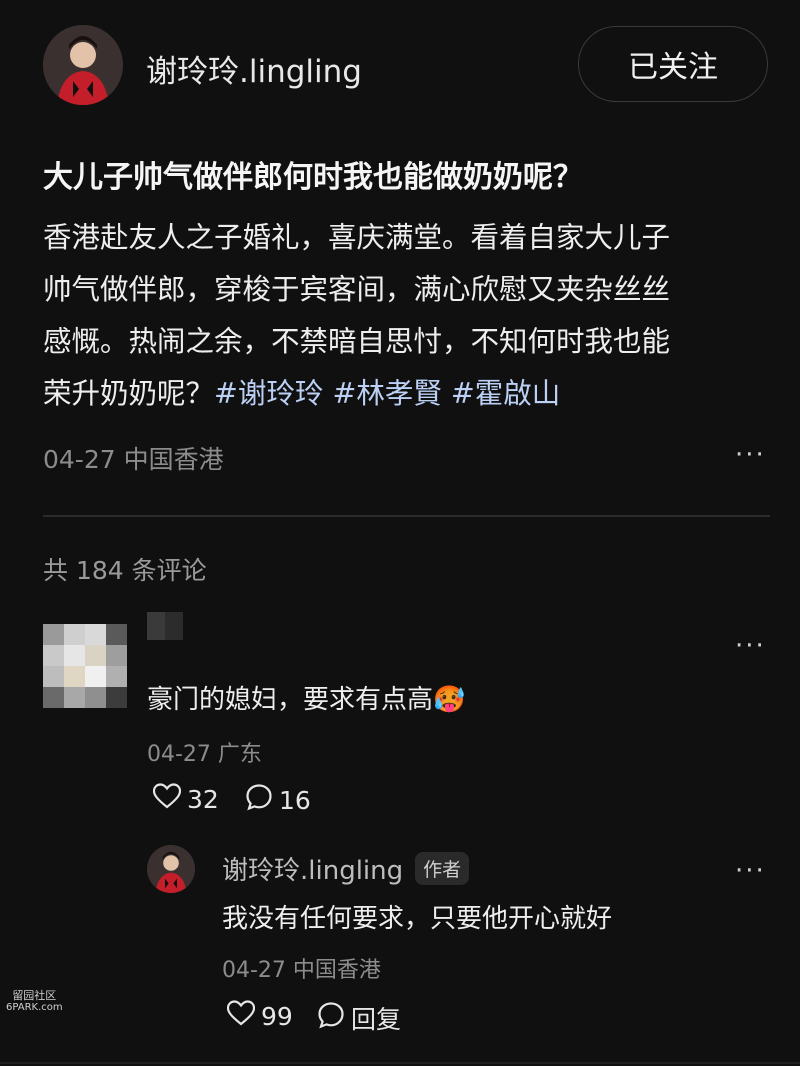 This screenshot has width=800, height=1066. What do you see at coordinates (34, 995) in the screenshot?
I see `watermark-line: 留园社区` at bounding box center [34, 995].